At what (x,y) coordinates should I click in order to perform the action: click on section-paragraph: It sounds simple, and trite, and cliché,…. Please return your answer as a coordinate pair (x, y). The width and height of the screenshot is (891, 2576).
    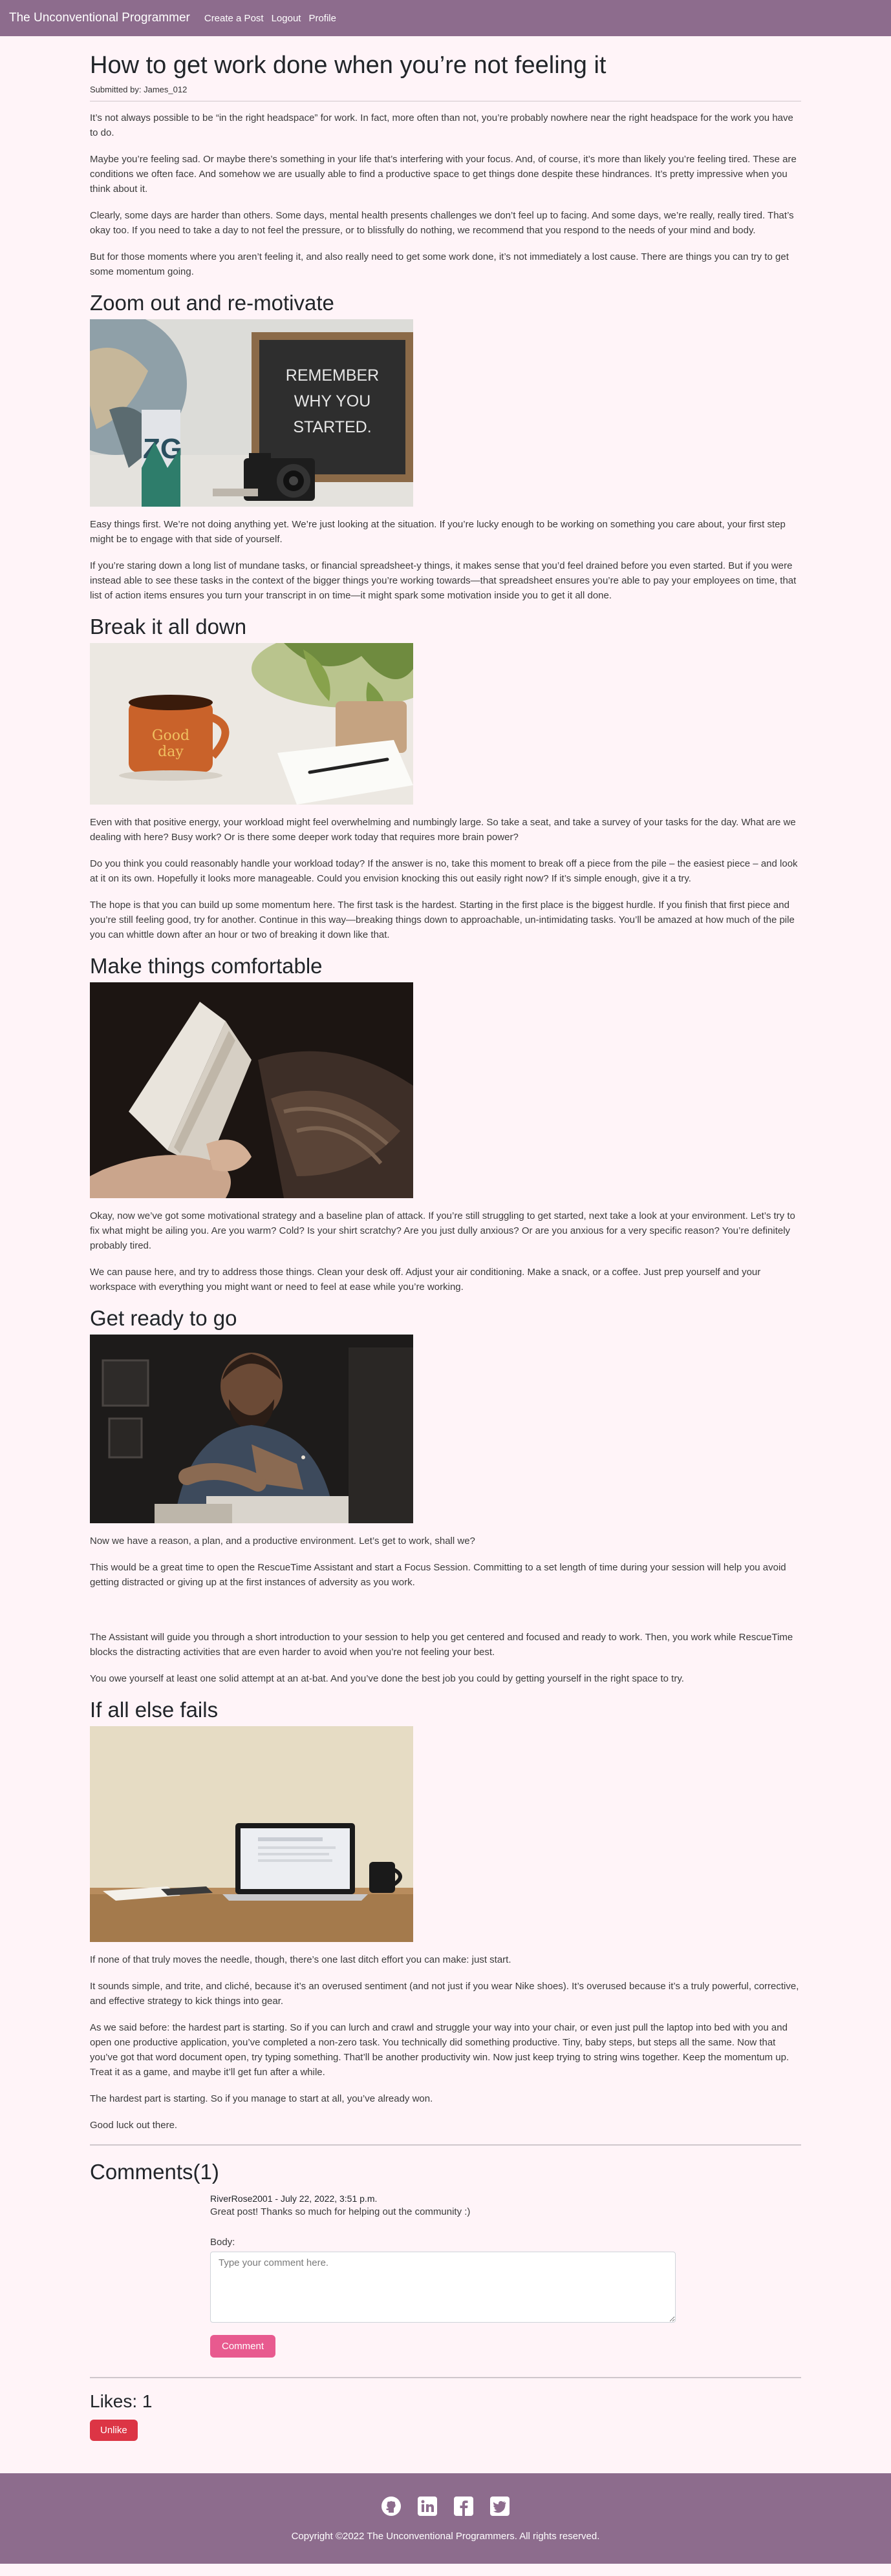
    Looking at the image, I should click on (444, 1994).